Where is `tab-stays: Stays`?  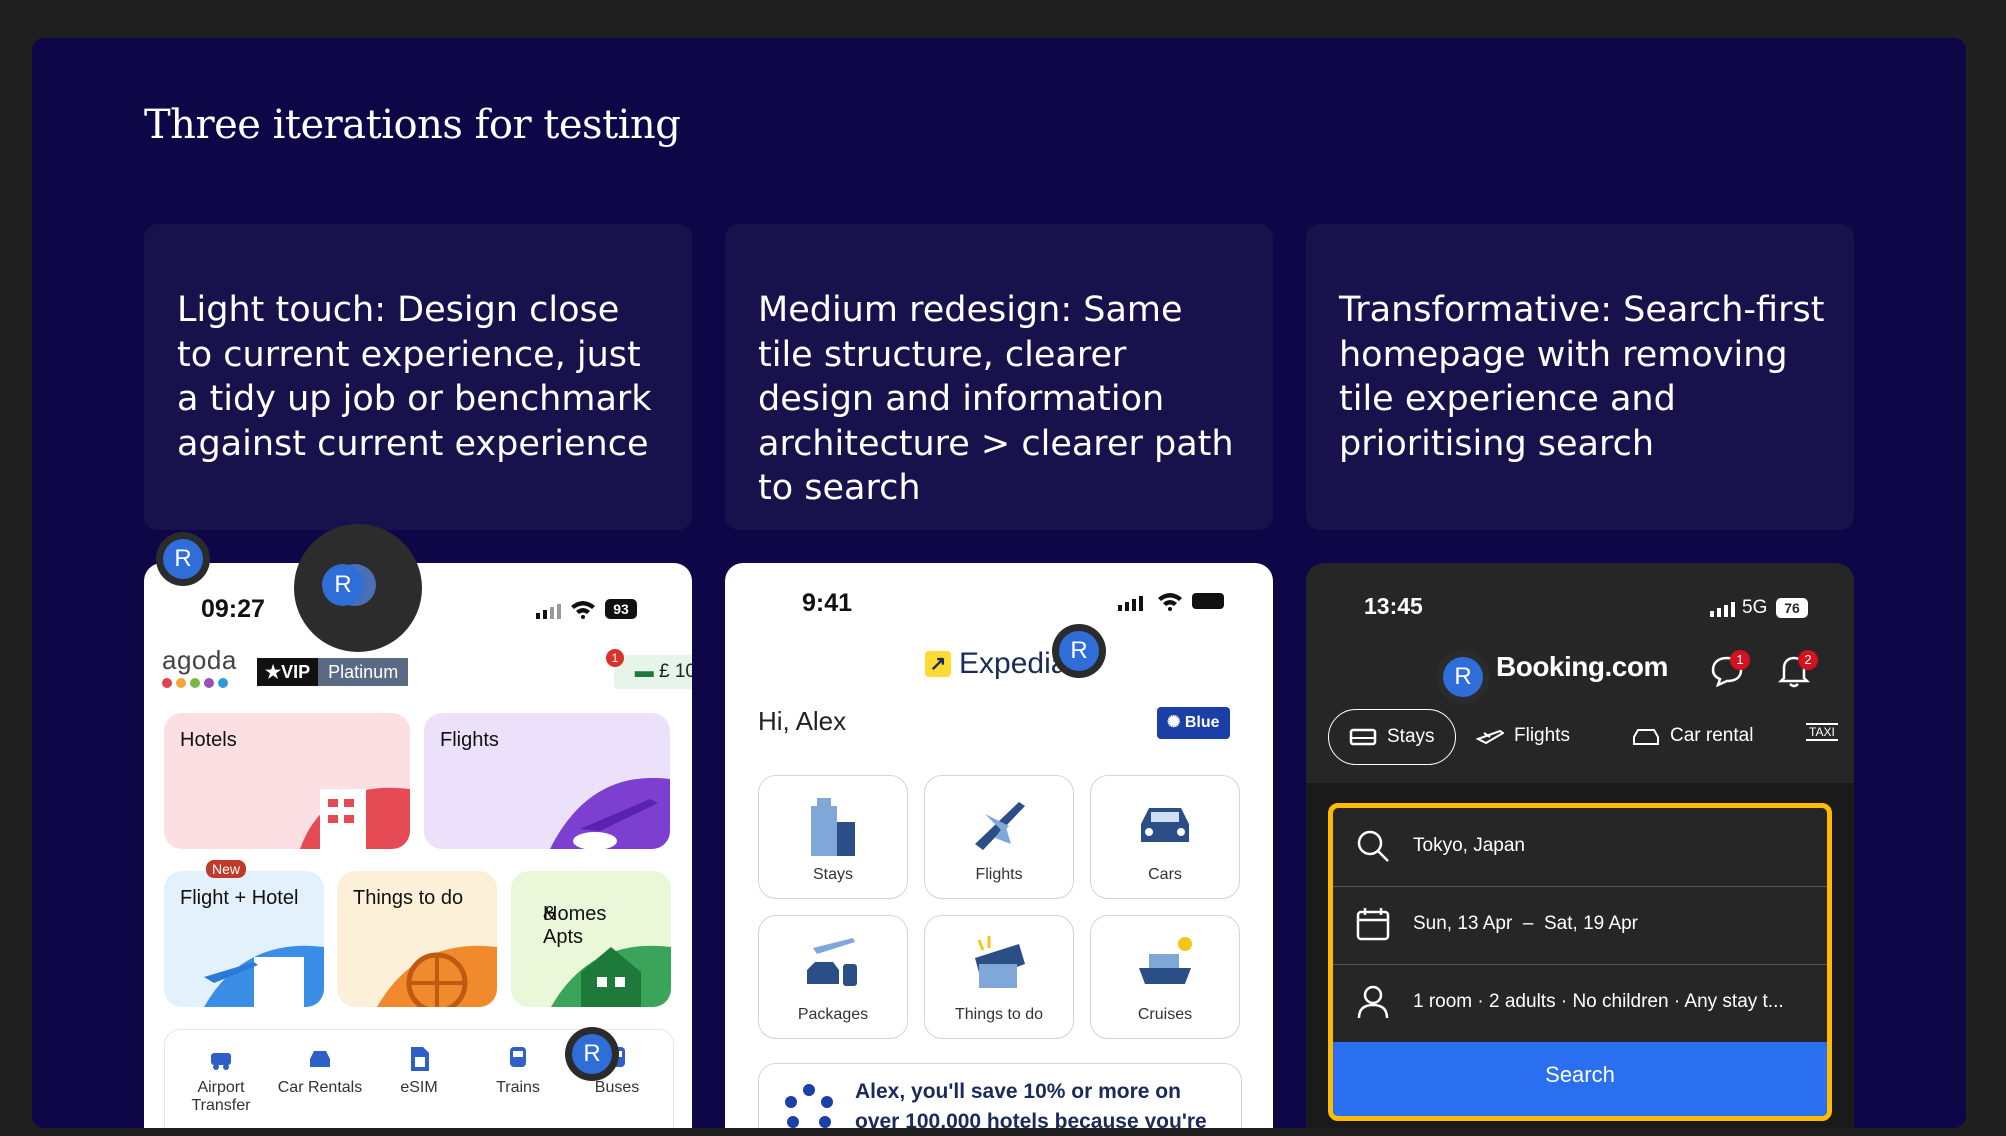
tab-stays: Stays is located at coordinates (1392, 737).